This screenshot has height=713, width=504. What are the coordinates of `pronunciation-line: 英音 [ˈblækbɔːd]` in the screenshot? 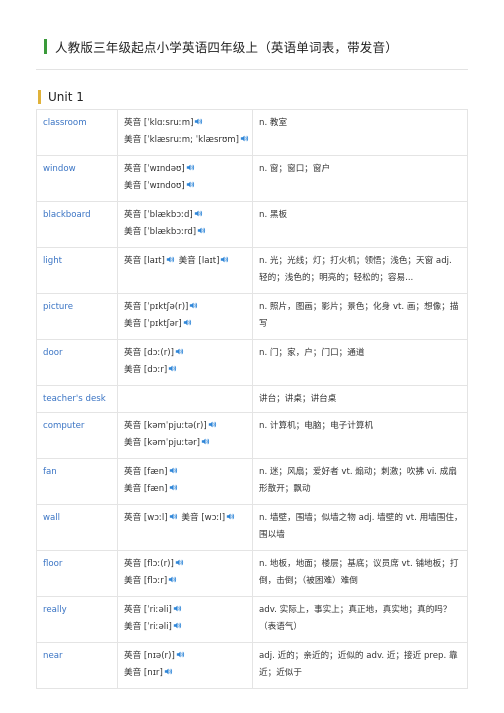 It's located at (186, 215).